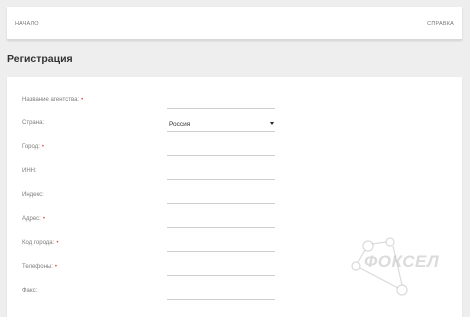  What do you see at coordinates (40, 243) in the screenshot?
I see `city-code-label: Код города: •` at bounding box center [40, 243].